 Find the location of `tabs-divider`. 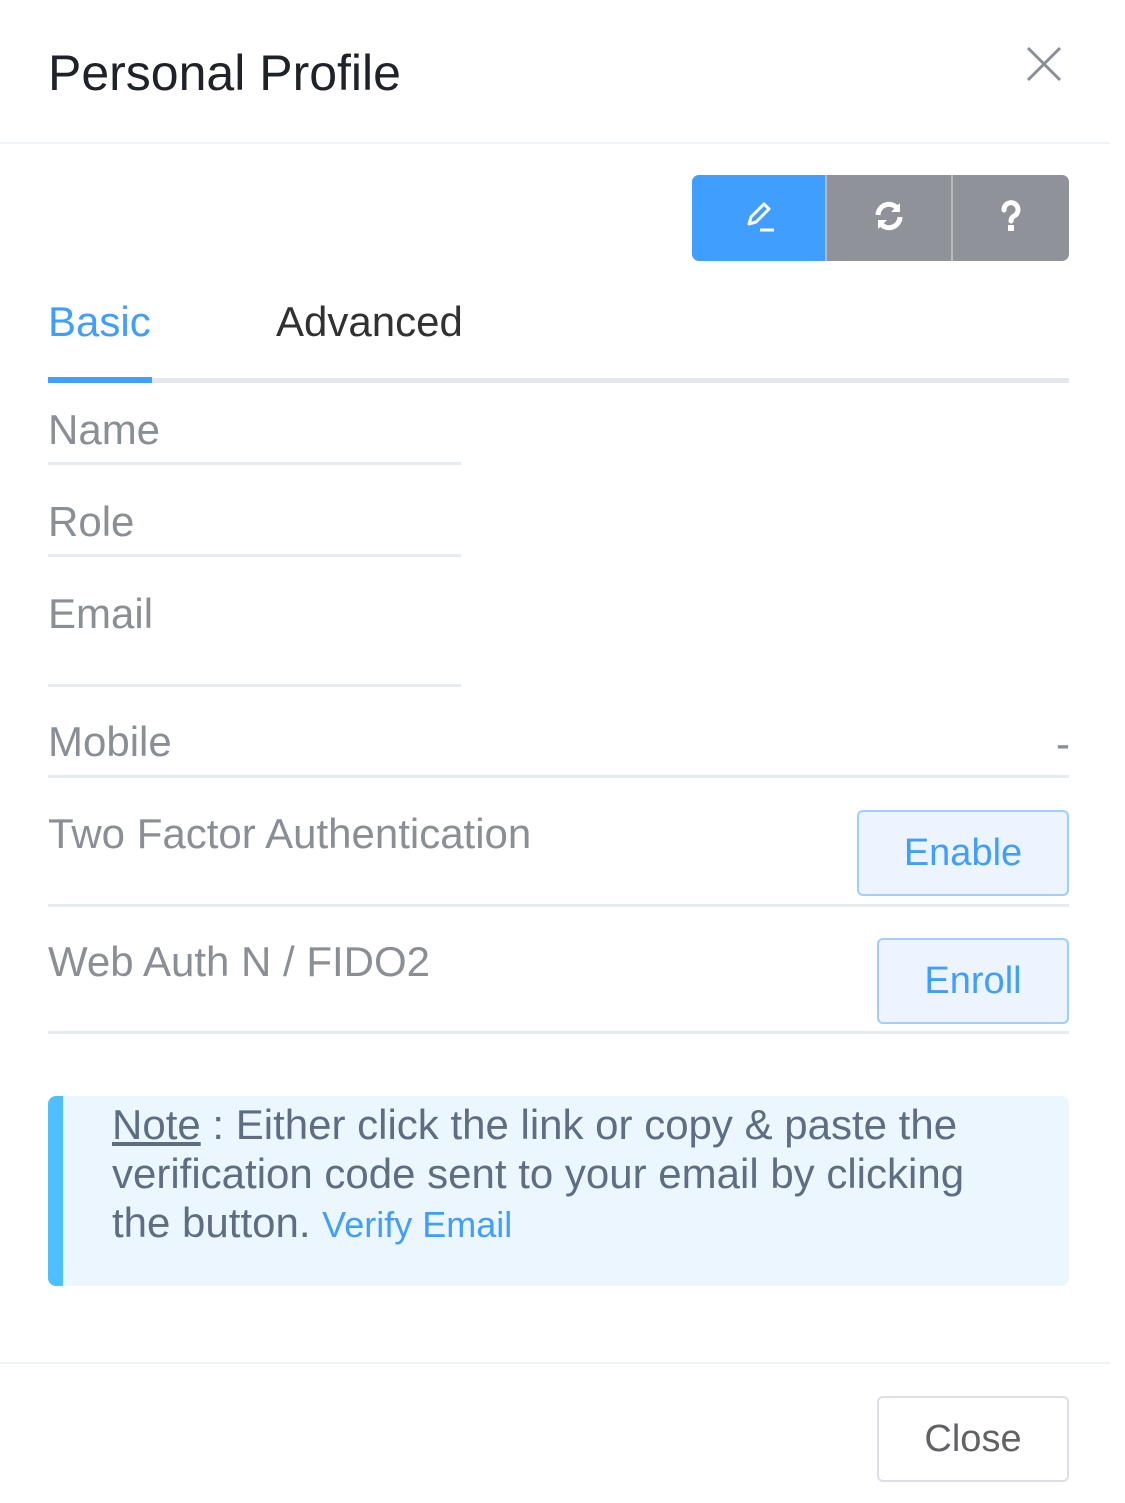

tabs-divider is located at coordinates (558, 380).